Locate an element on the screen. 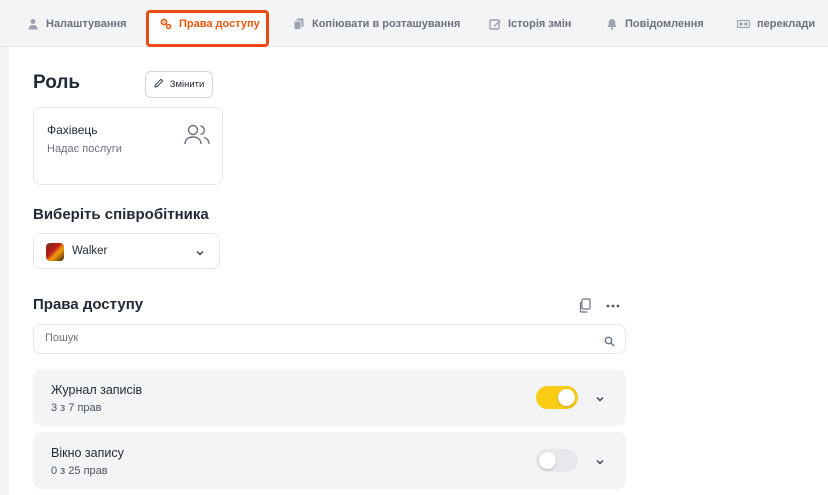 This screenshot has height=495, width=828. search-input is located at coordinates (315, 338).